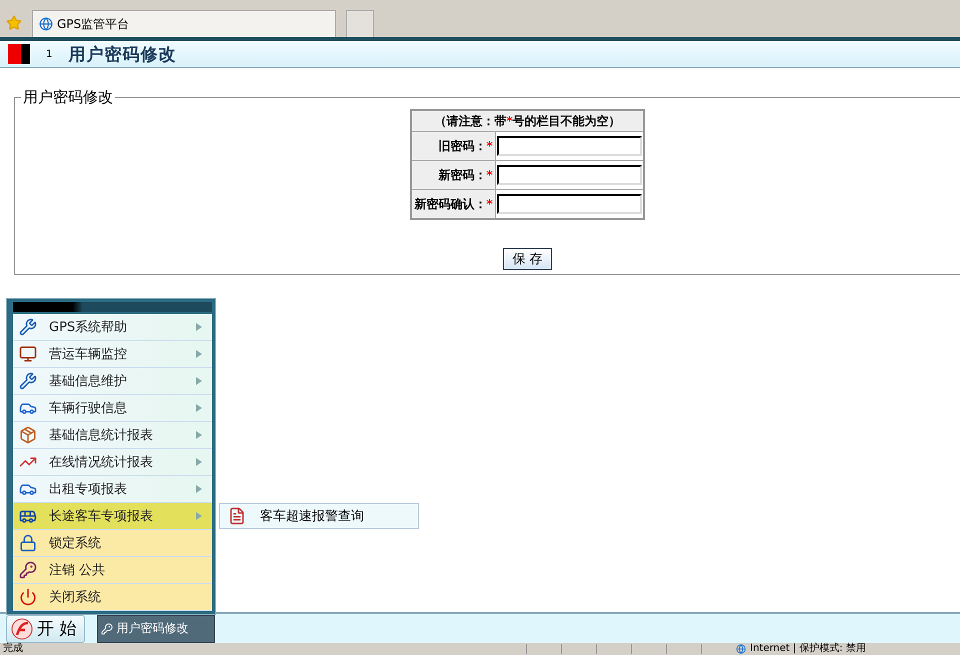  I want to click on taskbar-task: 用户密码修改, so click(156, 628).